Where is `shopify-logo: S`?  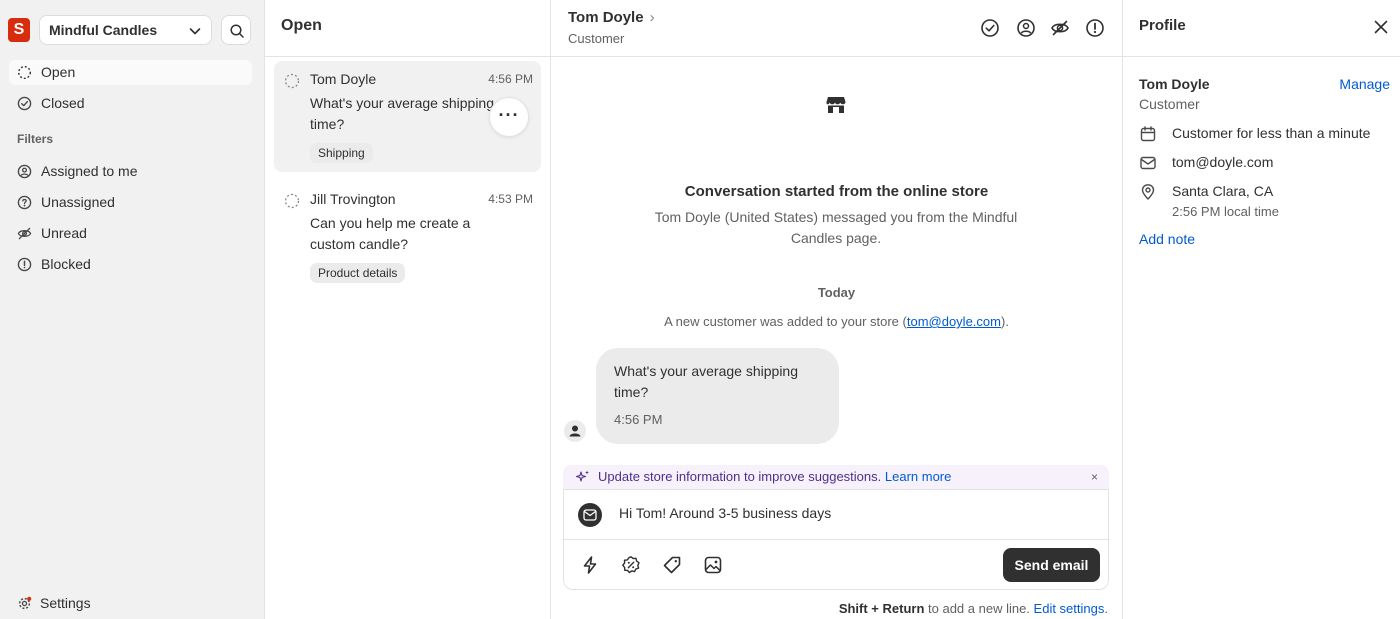
shopify-logo: S is located at coordinates (19, 30).